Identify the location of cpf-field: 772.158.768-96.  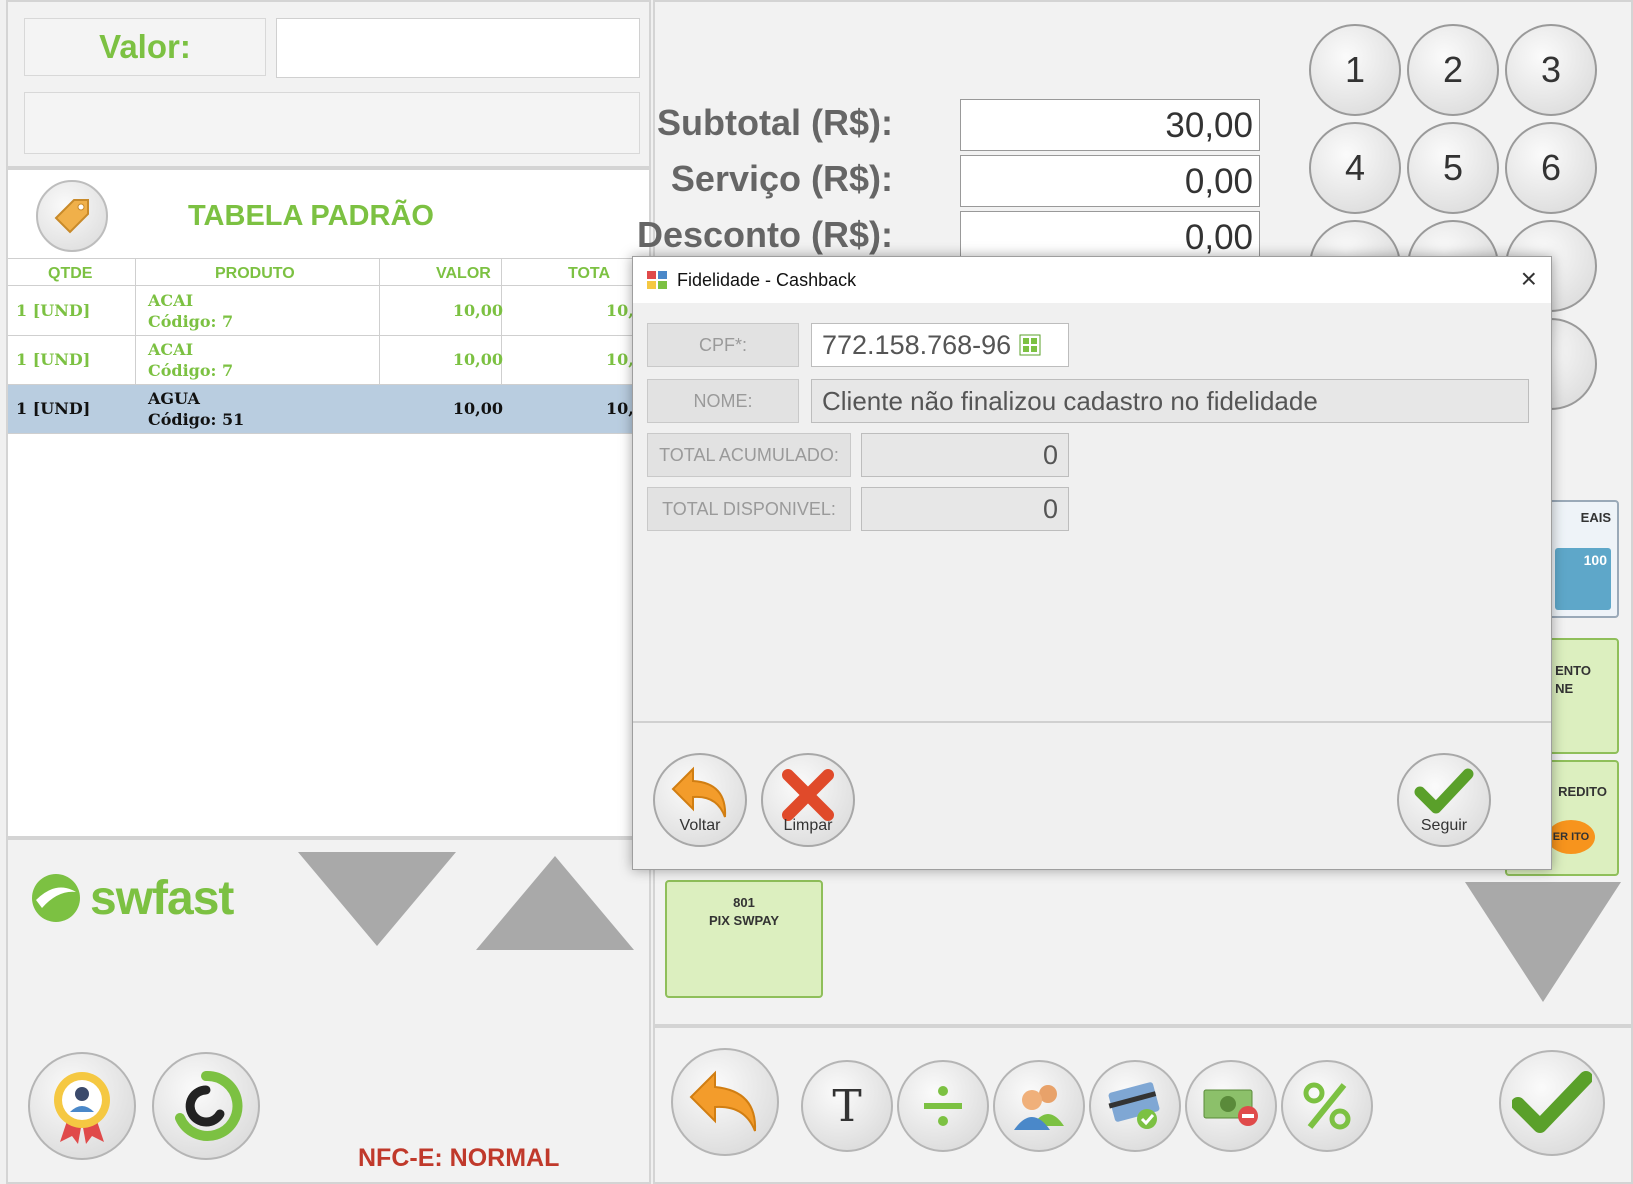
(940, 345).